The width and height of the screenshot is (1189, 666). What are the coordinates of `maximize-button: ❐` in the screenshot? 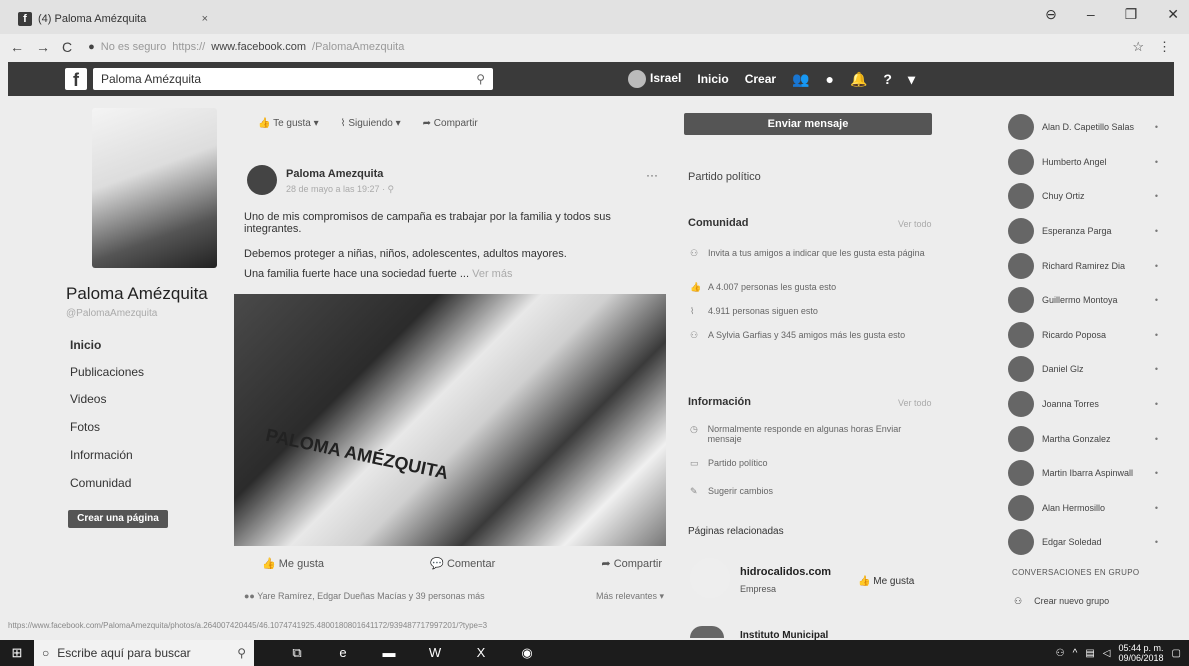 It's located at (1131, 14).